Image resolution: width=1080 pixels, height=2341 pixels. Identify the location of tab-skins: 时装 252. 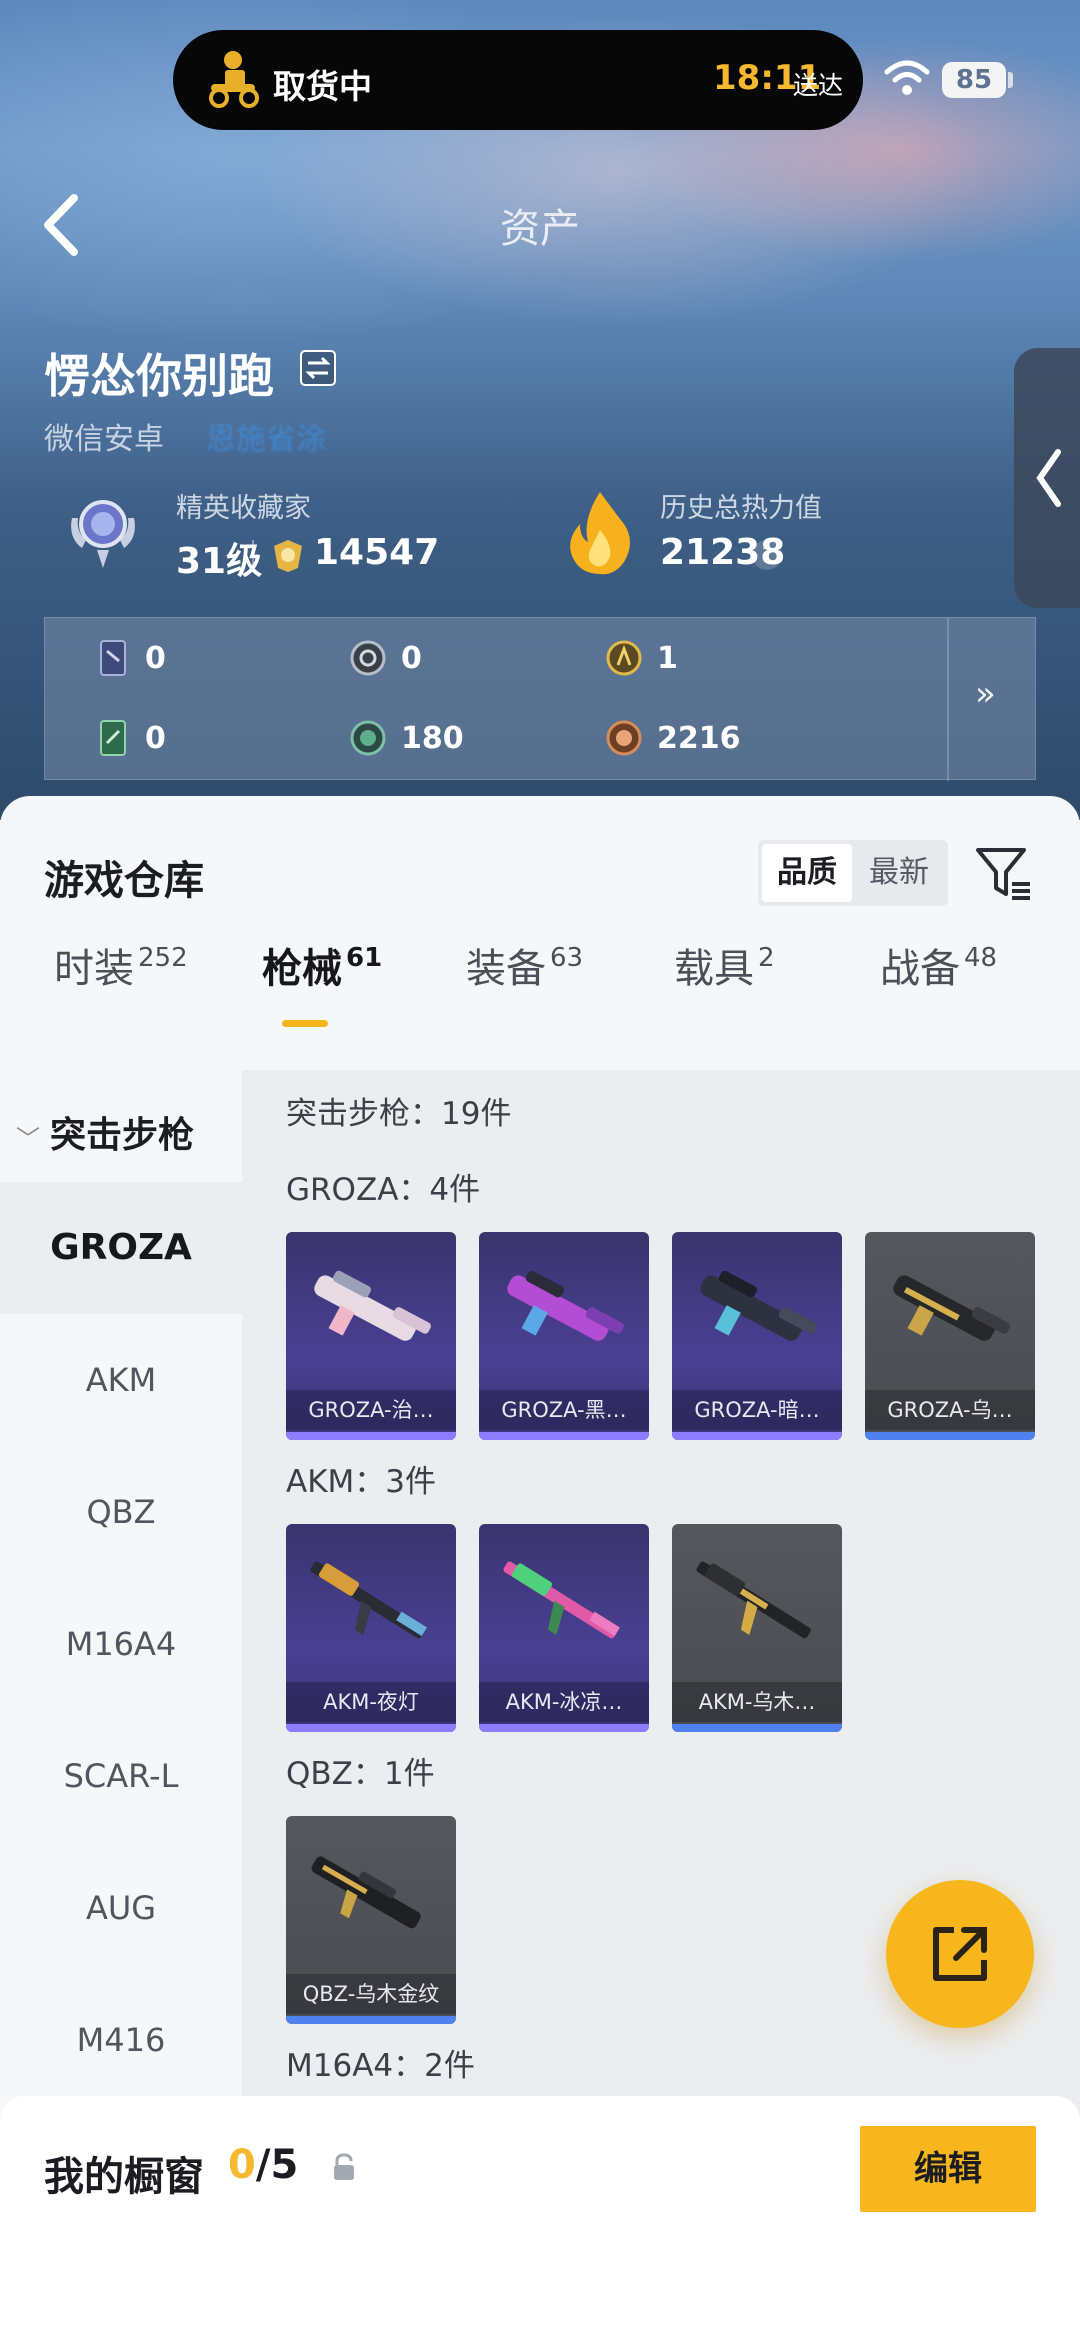
(121, 965).